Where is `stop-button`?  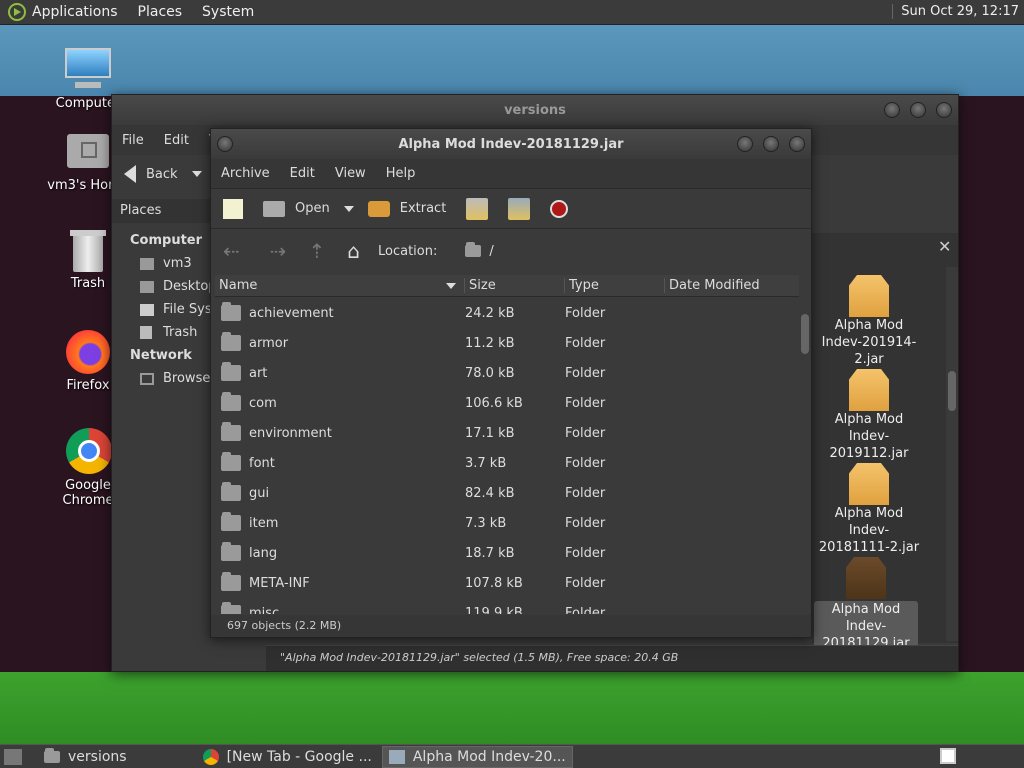
stop-button is located at coordinates (559, 208).